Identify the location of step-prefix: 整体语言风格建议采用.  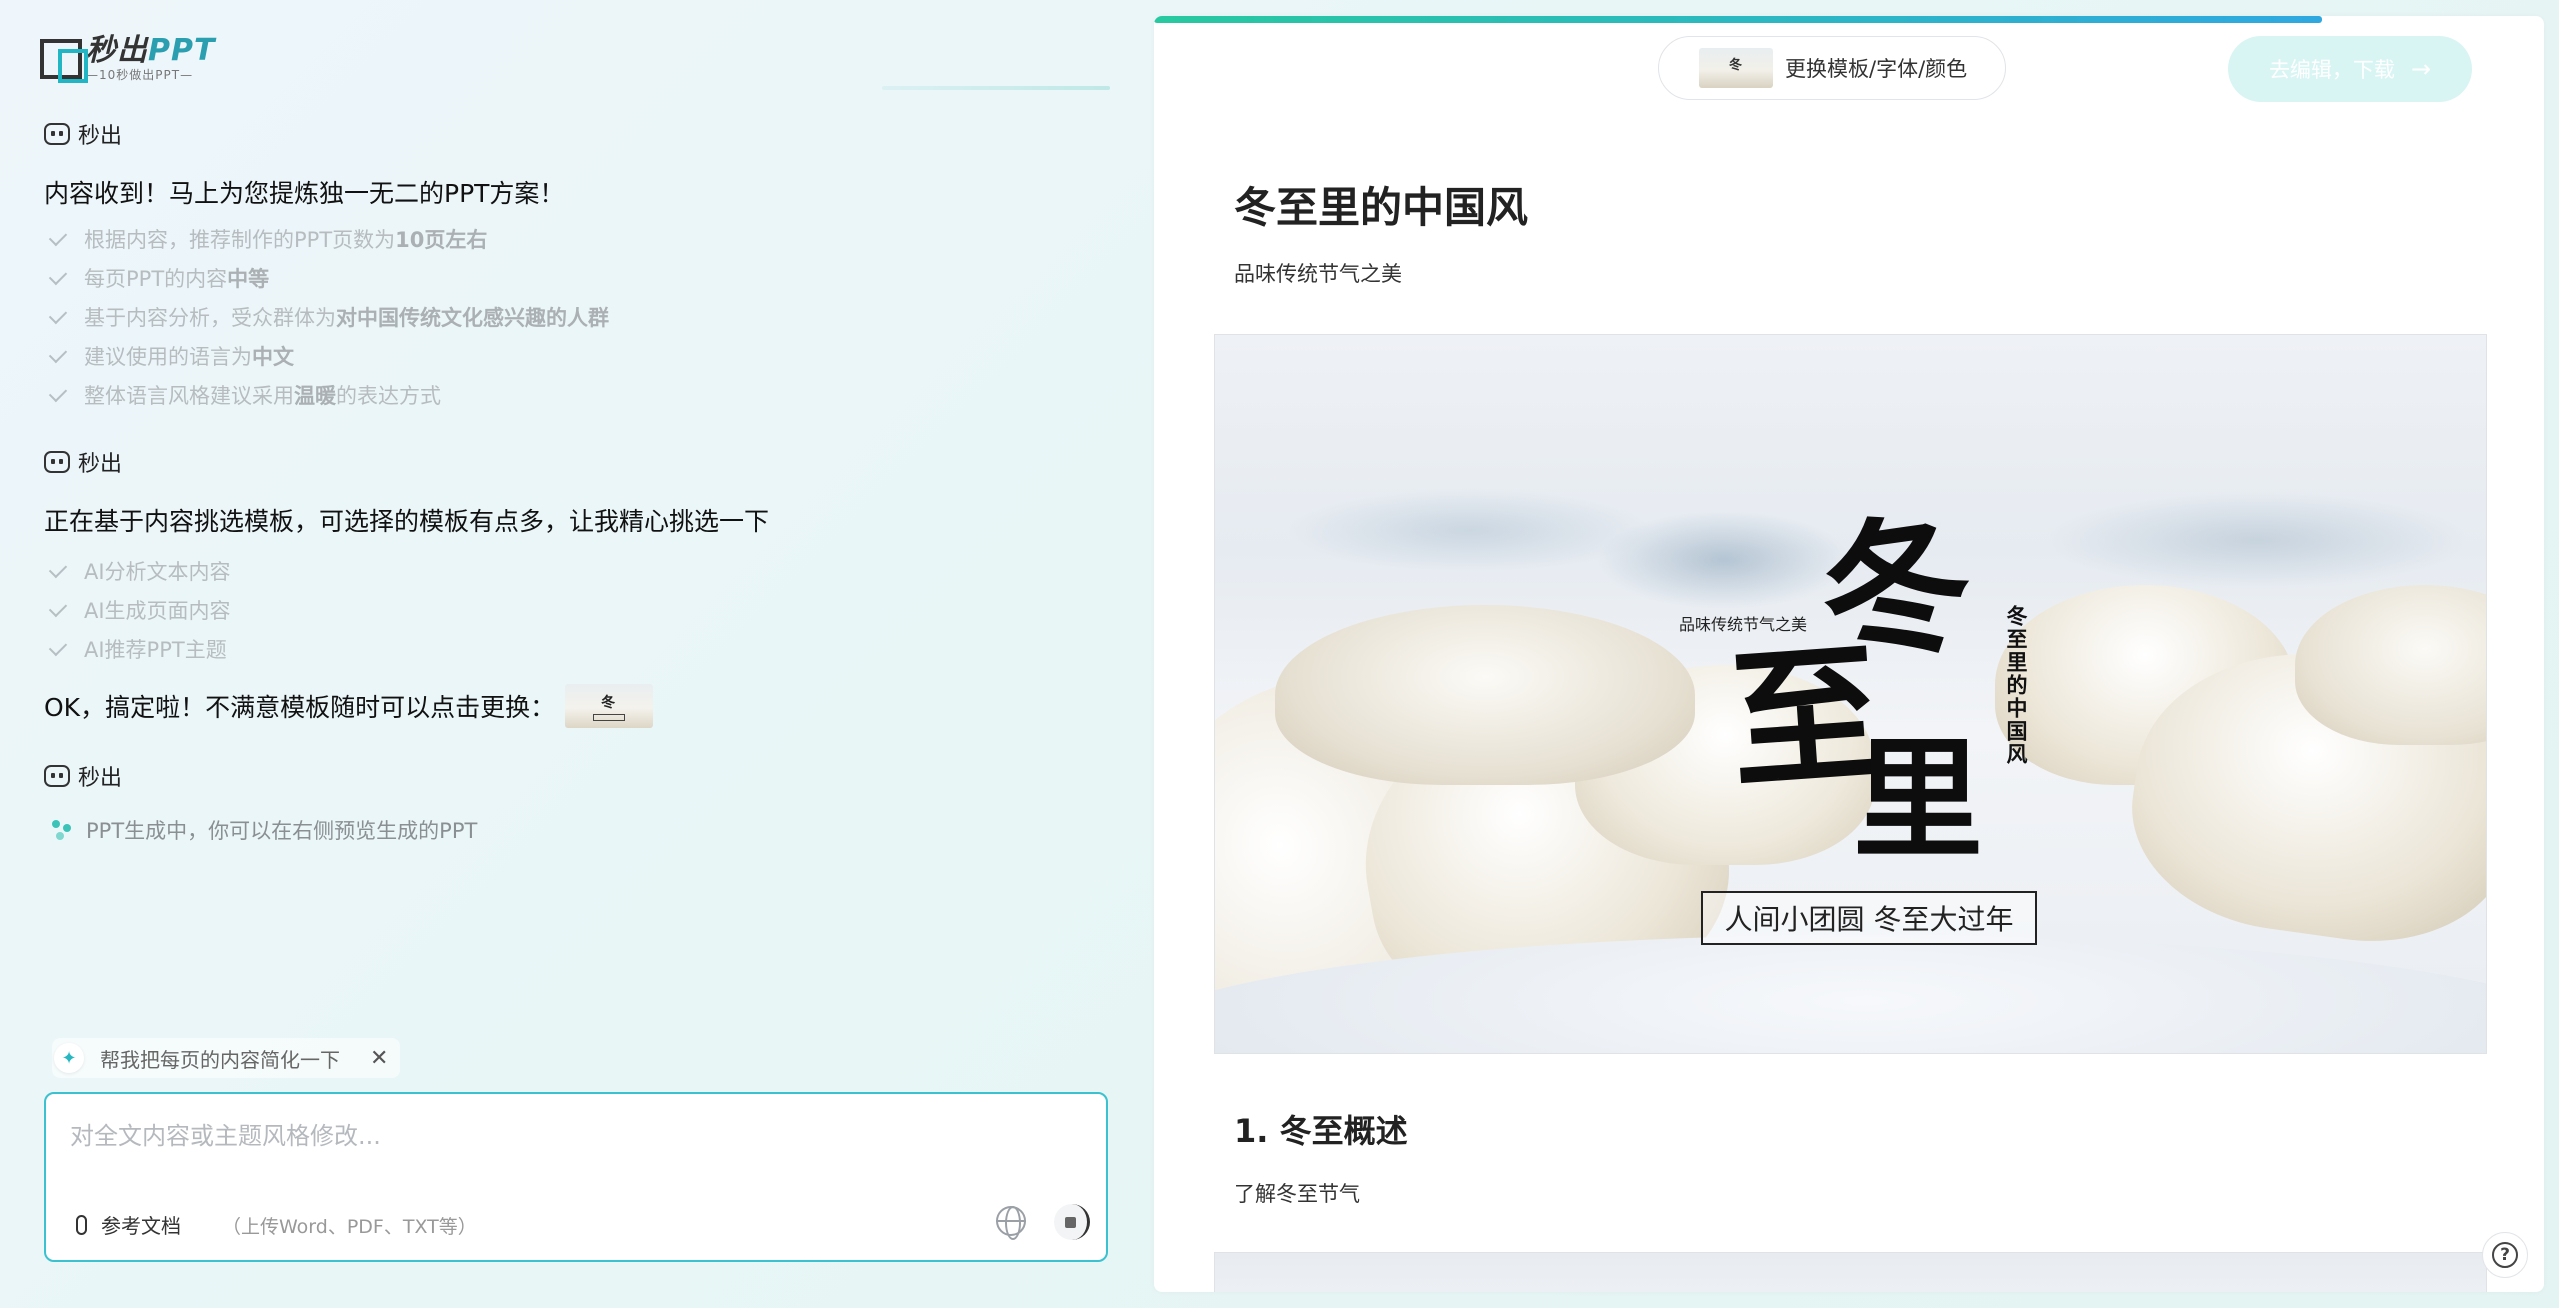
(189, 396).